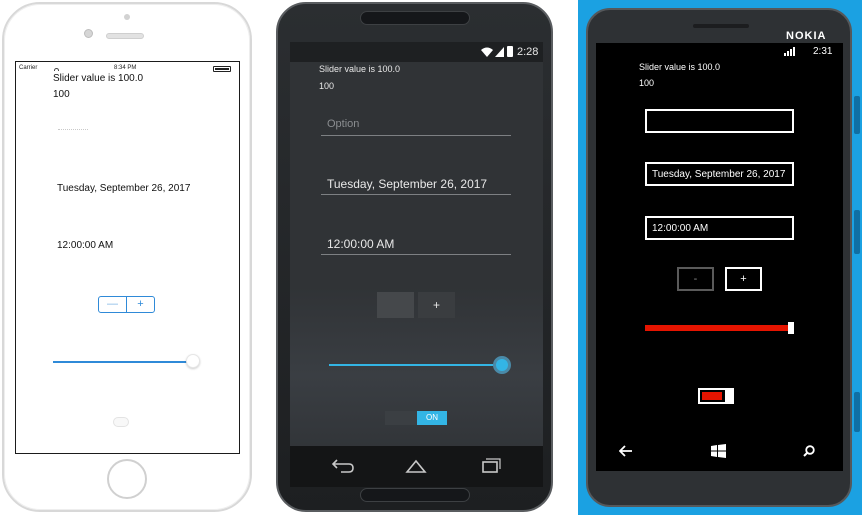 This screenshot has height=515, width=862. I want to click on android-speaker-bottom, so click(415, 495).